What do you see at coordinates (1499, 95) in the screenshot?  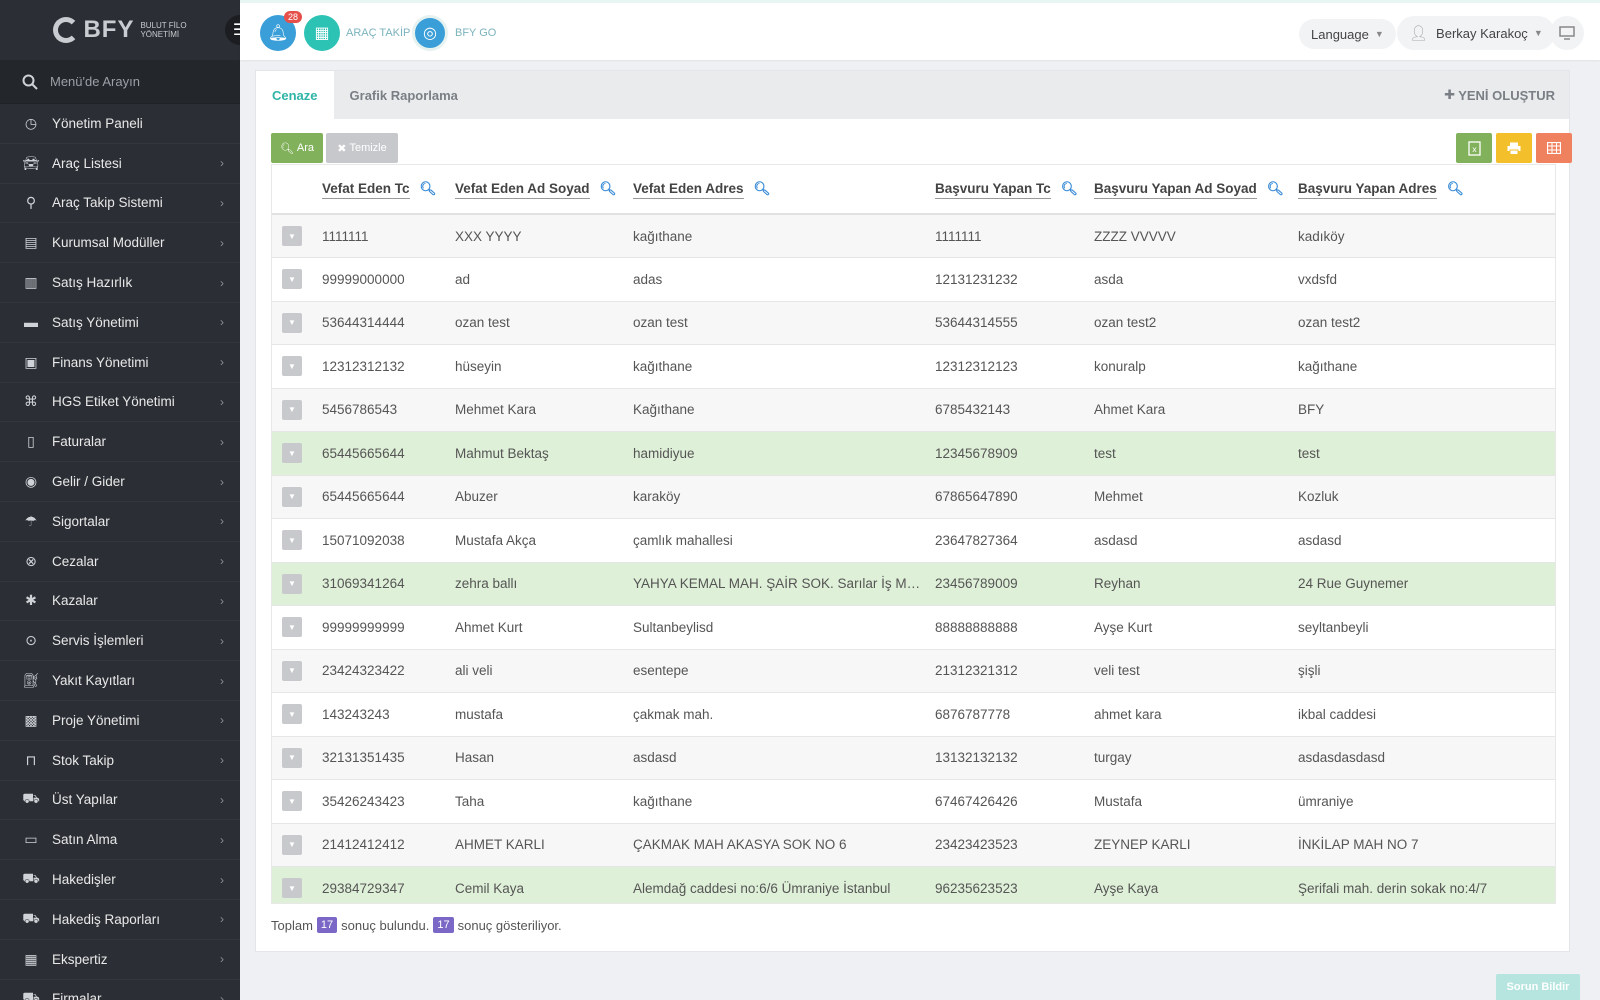 I see `new-create-button: ✚ YENİ OLUŞTUR` at bounding box center [1499, 95].